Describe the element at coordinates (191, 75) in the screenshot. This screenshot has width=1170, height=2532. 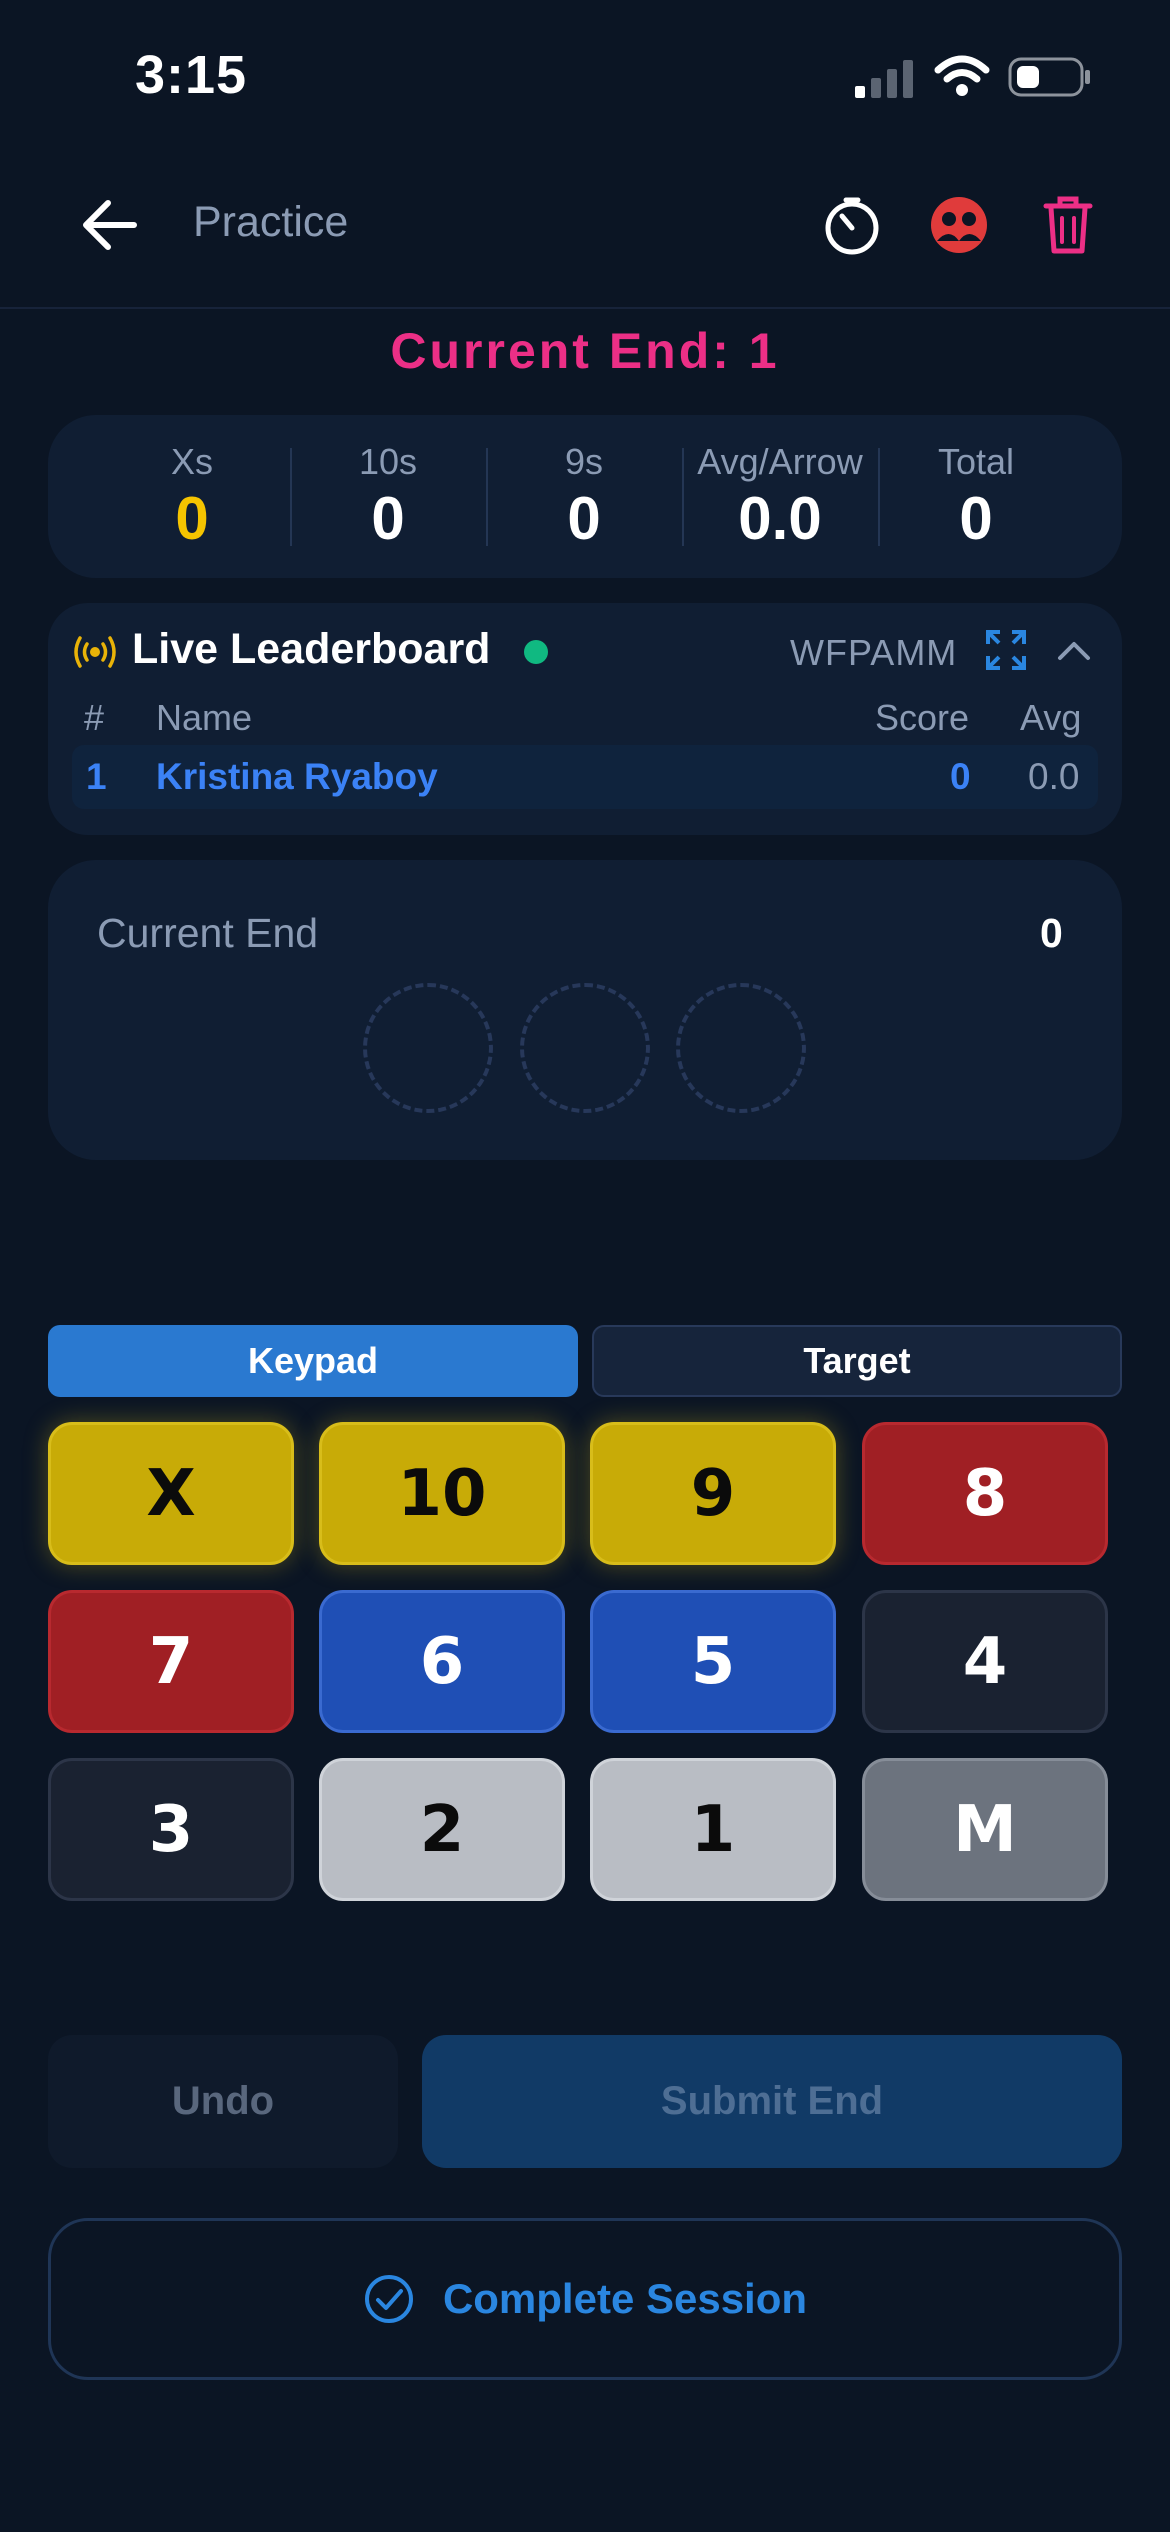
I see `status-time: 3:15` at that location.